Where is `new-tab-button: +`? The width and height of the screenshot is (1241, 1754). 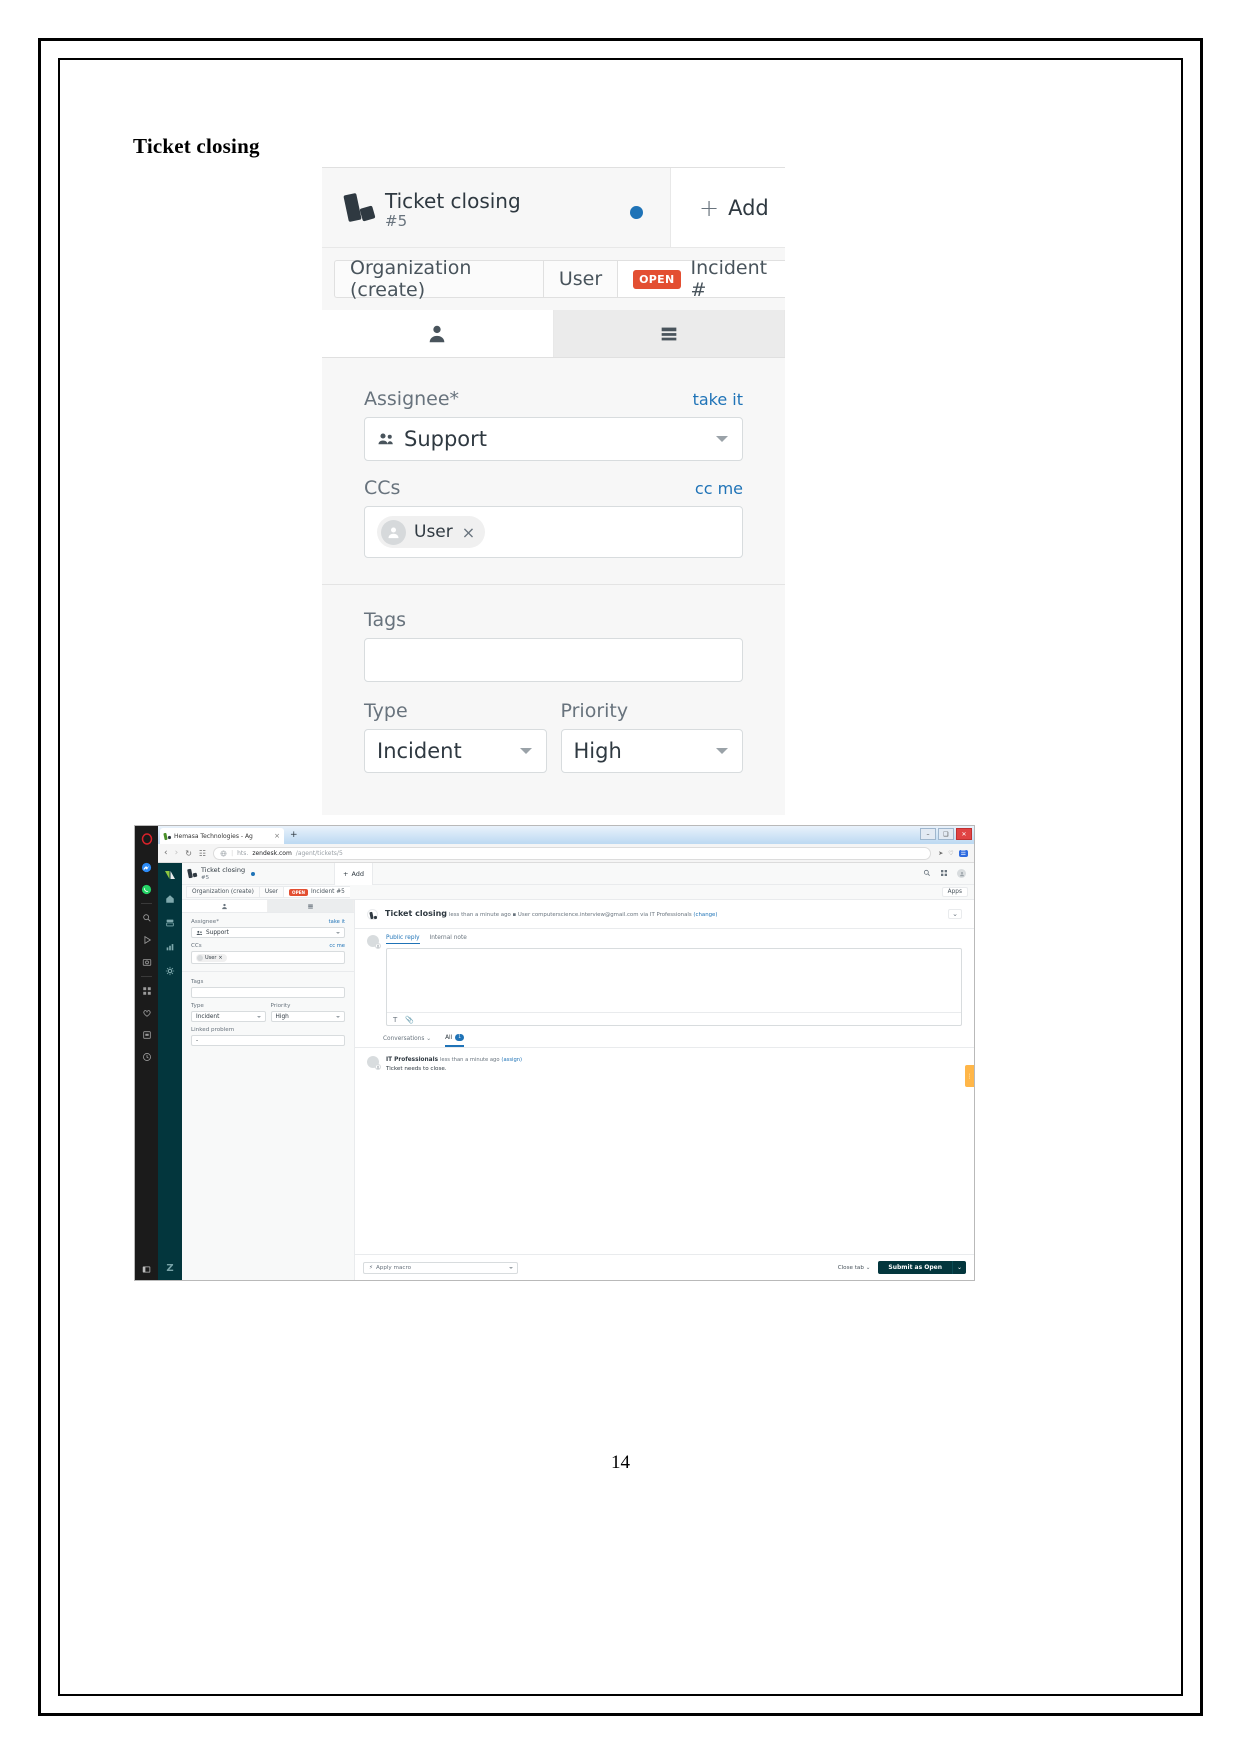 new-tab-button: + is located at coordinates (294, 835).